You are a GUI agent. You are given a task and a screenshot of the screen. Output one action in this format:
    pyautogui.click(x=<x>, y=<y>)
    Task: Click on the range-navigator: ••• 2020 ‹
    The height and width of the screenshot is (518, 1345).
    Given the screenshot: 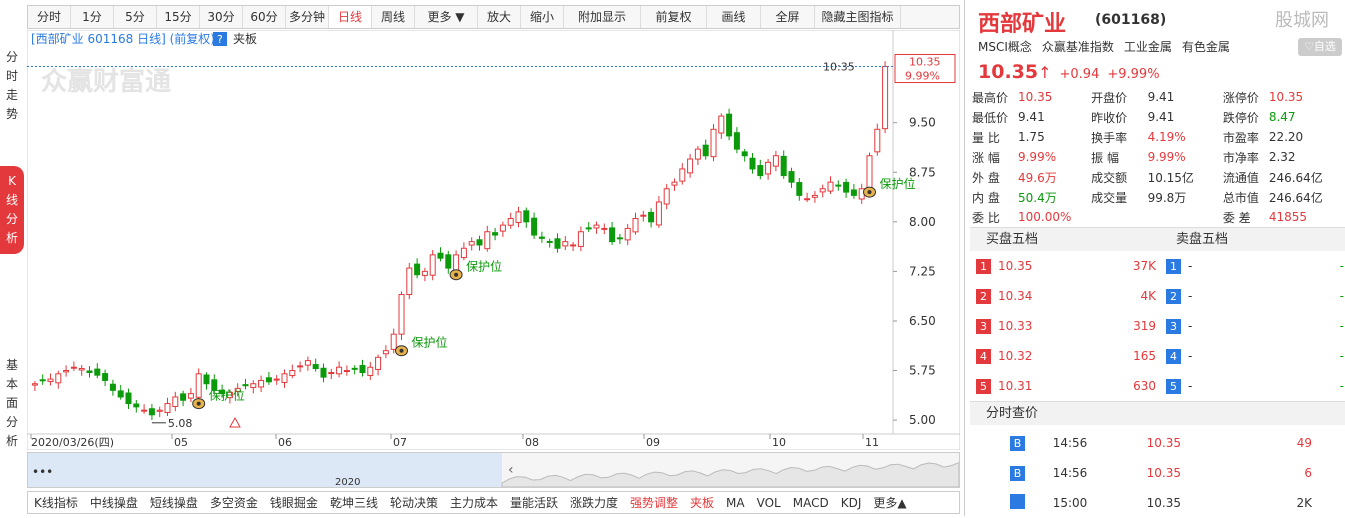 What is the action you would take?
    pyautogui.click(x=493, y=470)
    